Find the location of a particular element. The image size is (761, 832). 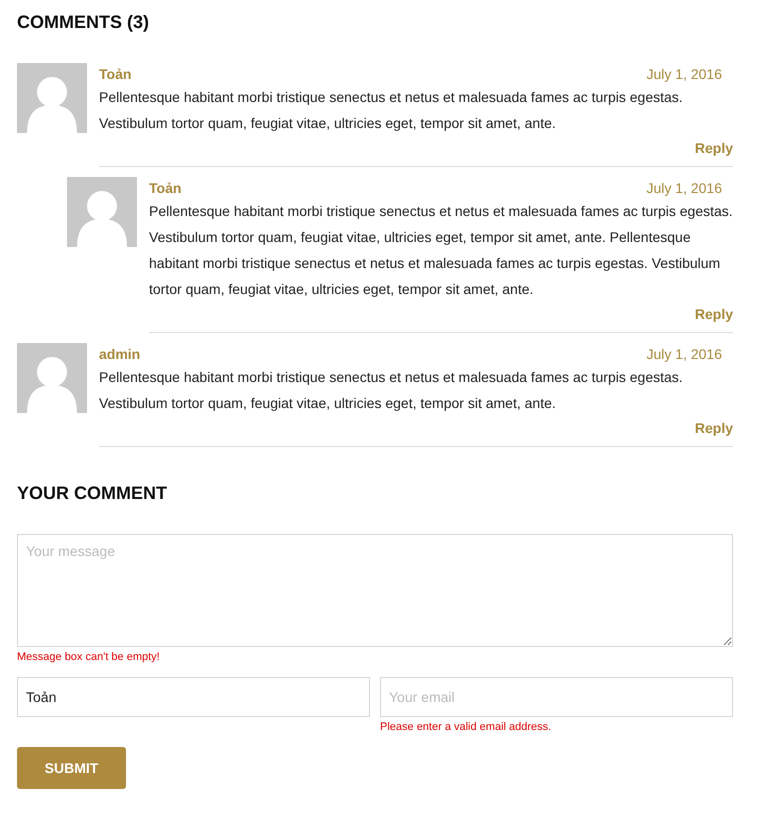

message-error: Message box can't be empty! is located at coordinates (89, 657).